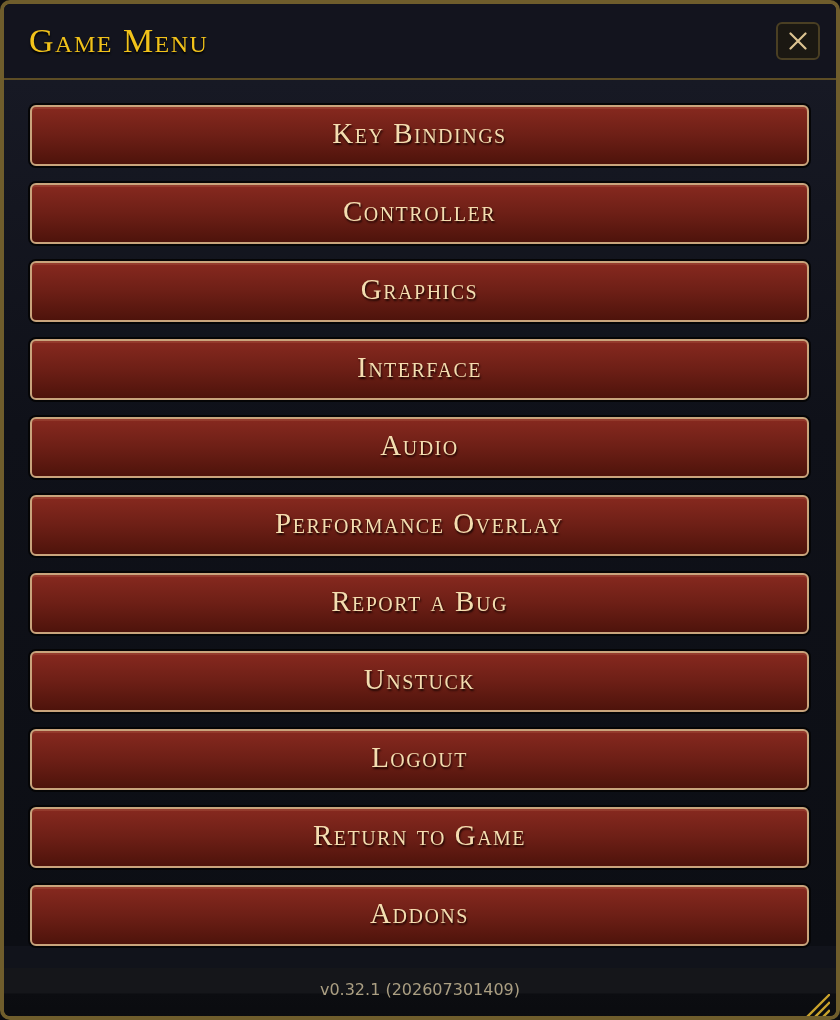  I want to click on close-icon, so click(798, 41).